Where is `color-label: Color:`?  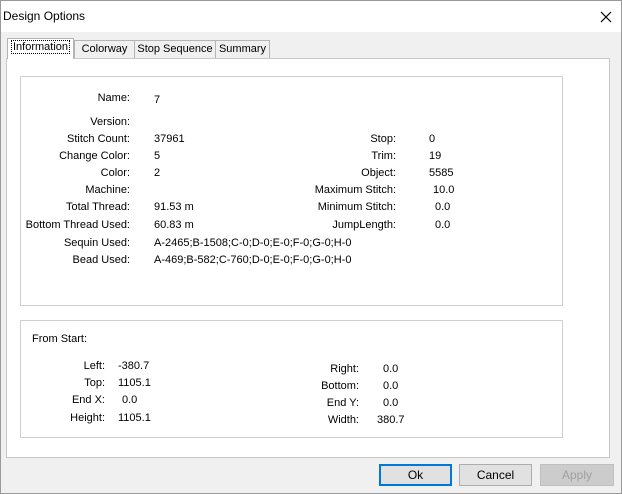
color-label: Color: is located at coordinates (115, 173).